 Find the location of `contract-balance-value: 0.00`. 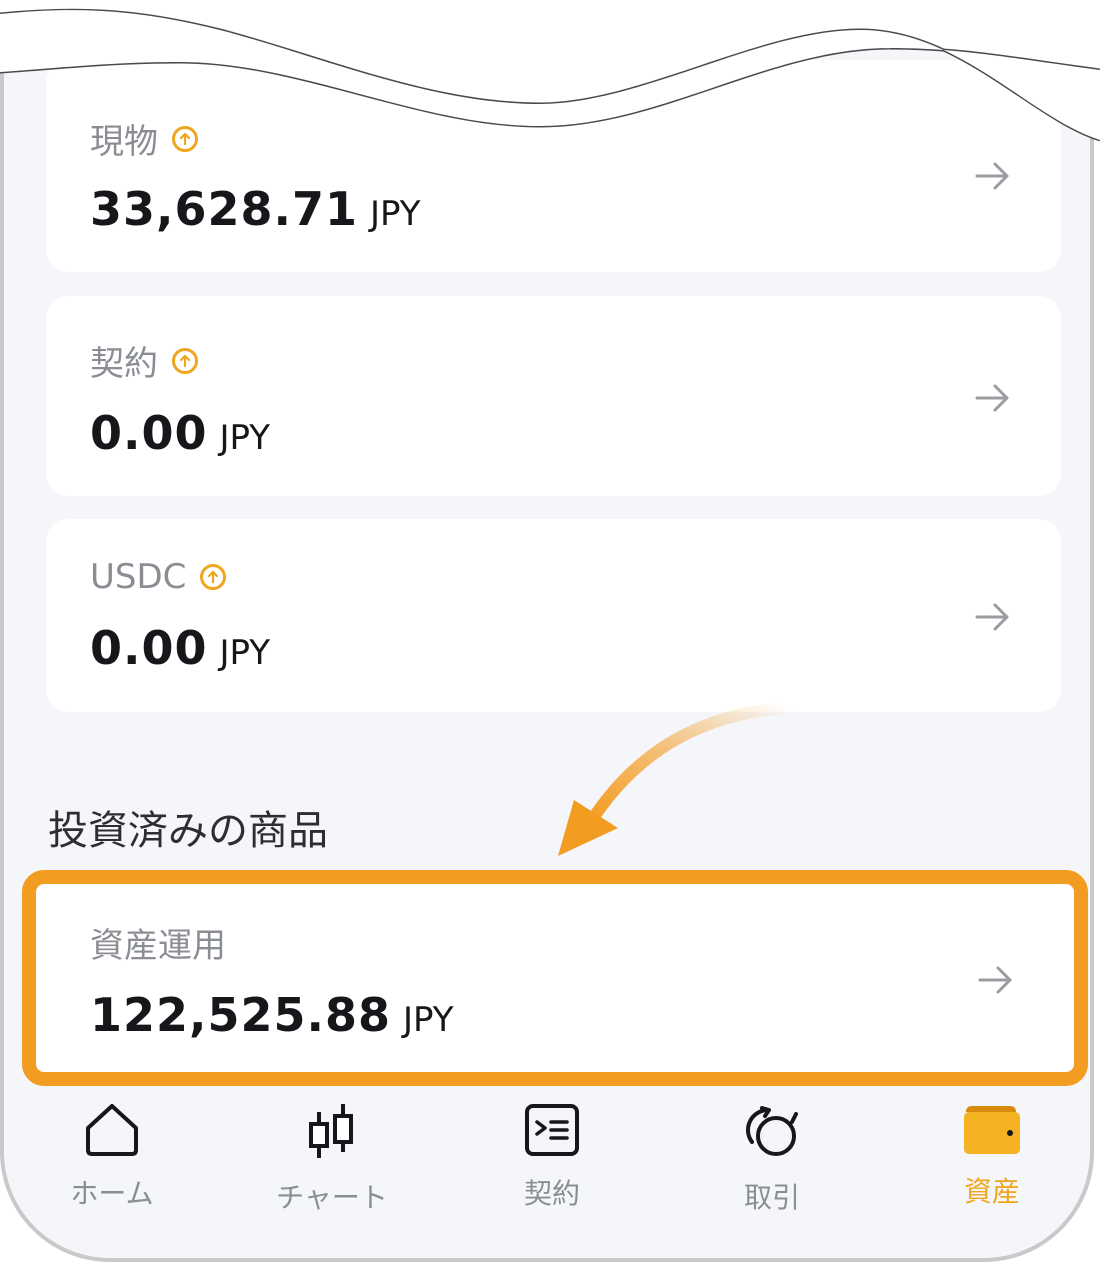

contract-balance-value: 0.00 is located at coordinates (149, 433).